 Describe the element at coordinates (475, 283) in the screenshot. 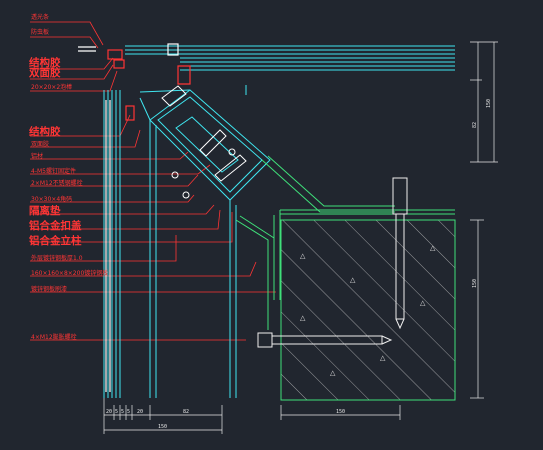

I see `dim-concrete-height: 150` at that location.